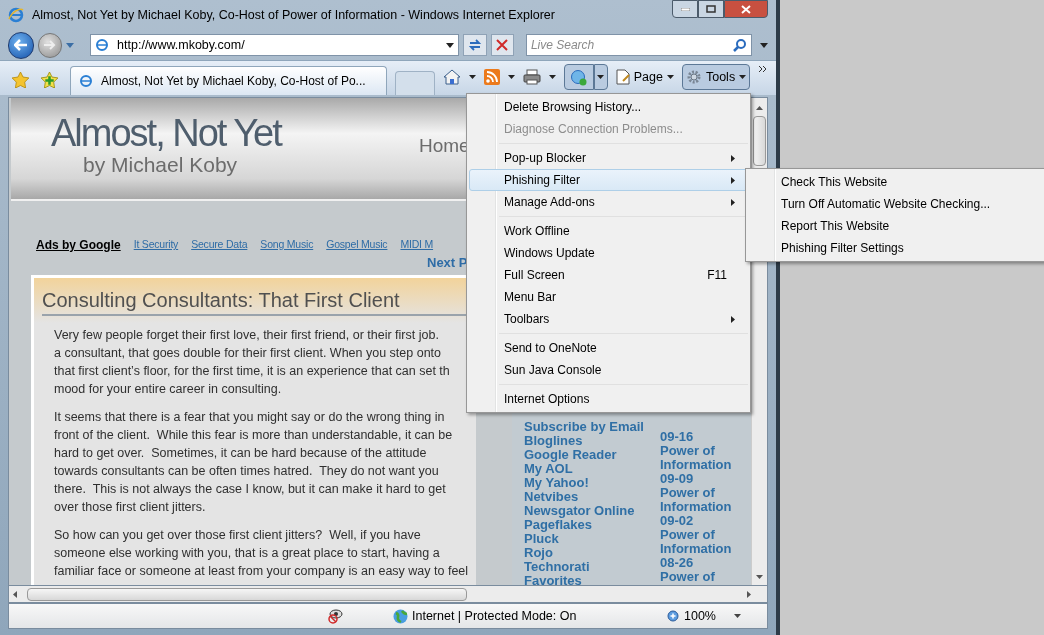  Describe the element at coordinates (717, 275) in the screenshot. I see `shortcut-text: F11` at that location.